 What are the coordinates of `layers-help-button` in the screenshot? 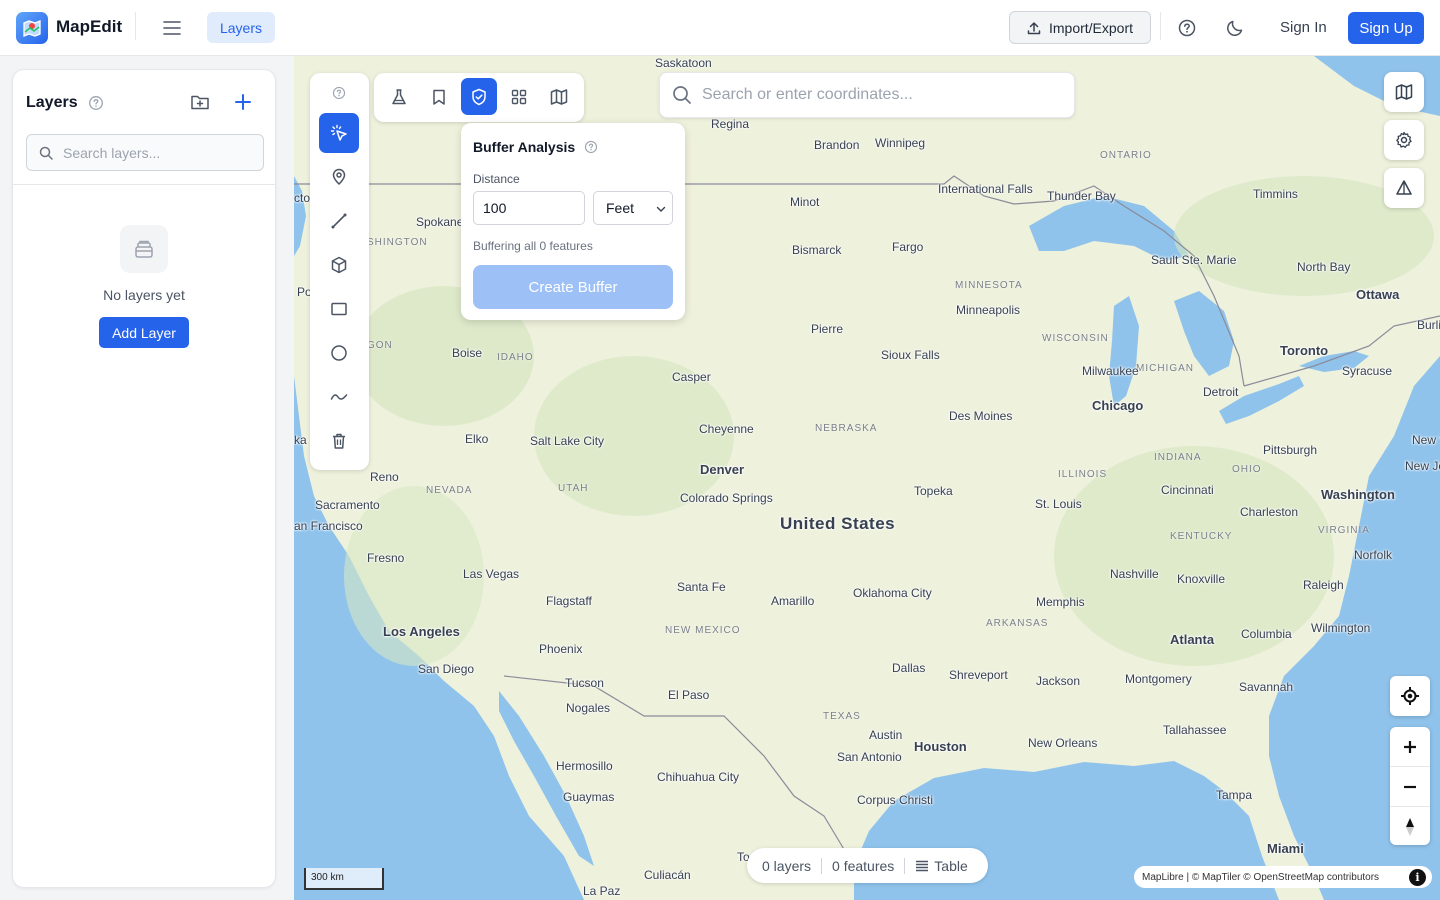 It's located at (96, 105).